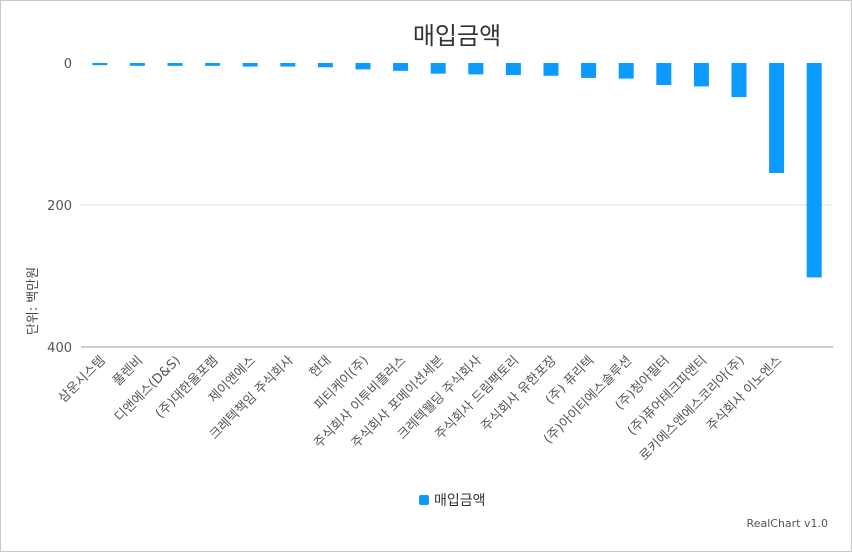 This screenshot has width=852, height=553. I want to click on x-tick-label: 디앤에스(D&S), so click(148, 389).